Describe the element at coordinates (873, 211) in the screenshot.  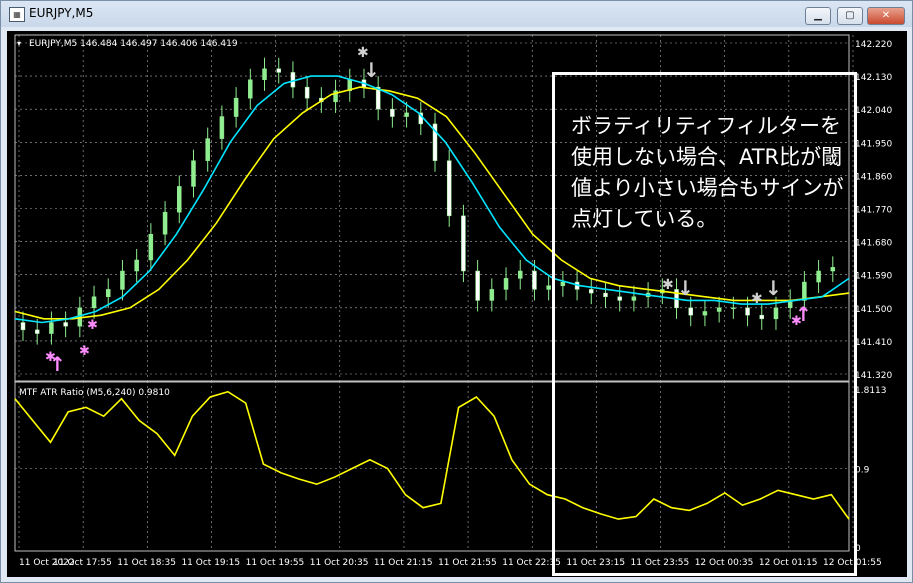
I see `y-tick-label: 141.770` at that location.